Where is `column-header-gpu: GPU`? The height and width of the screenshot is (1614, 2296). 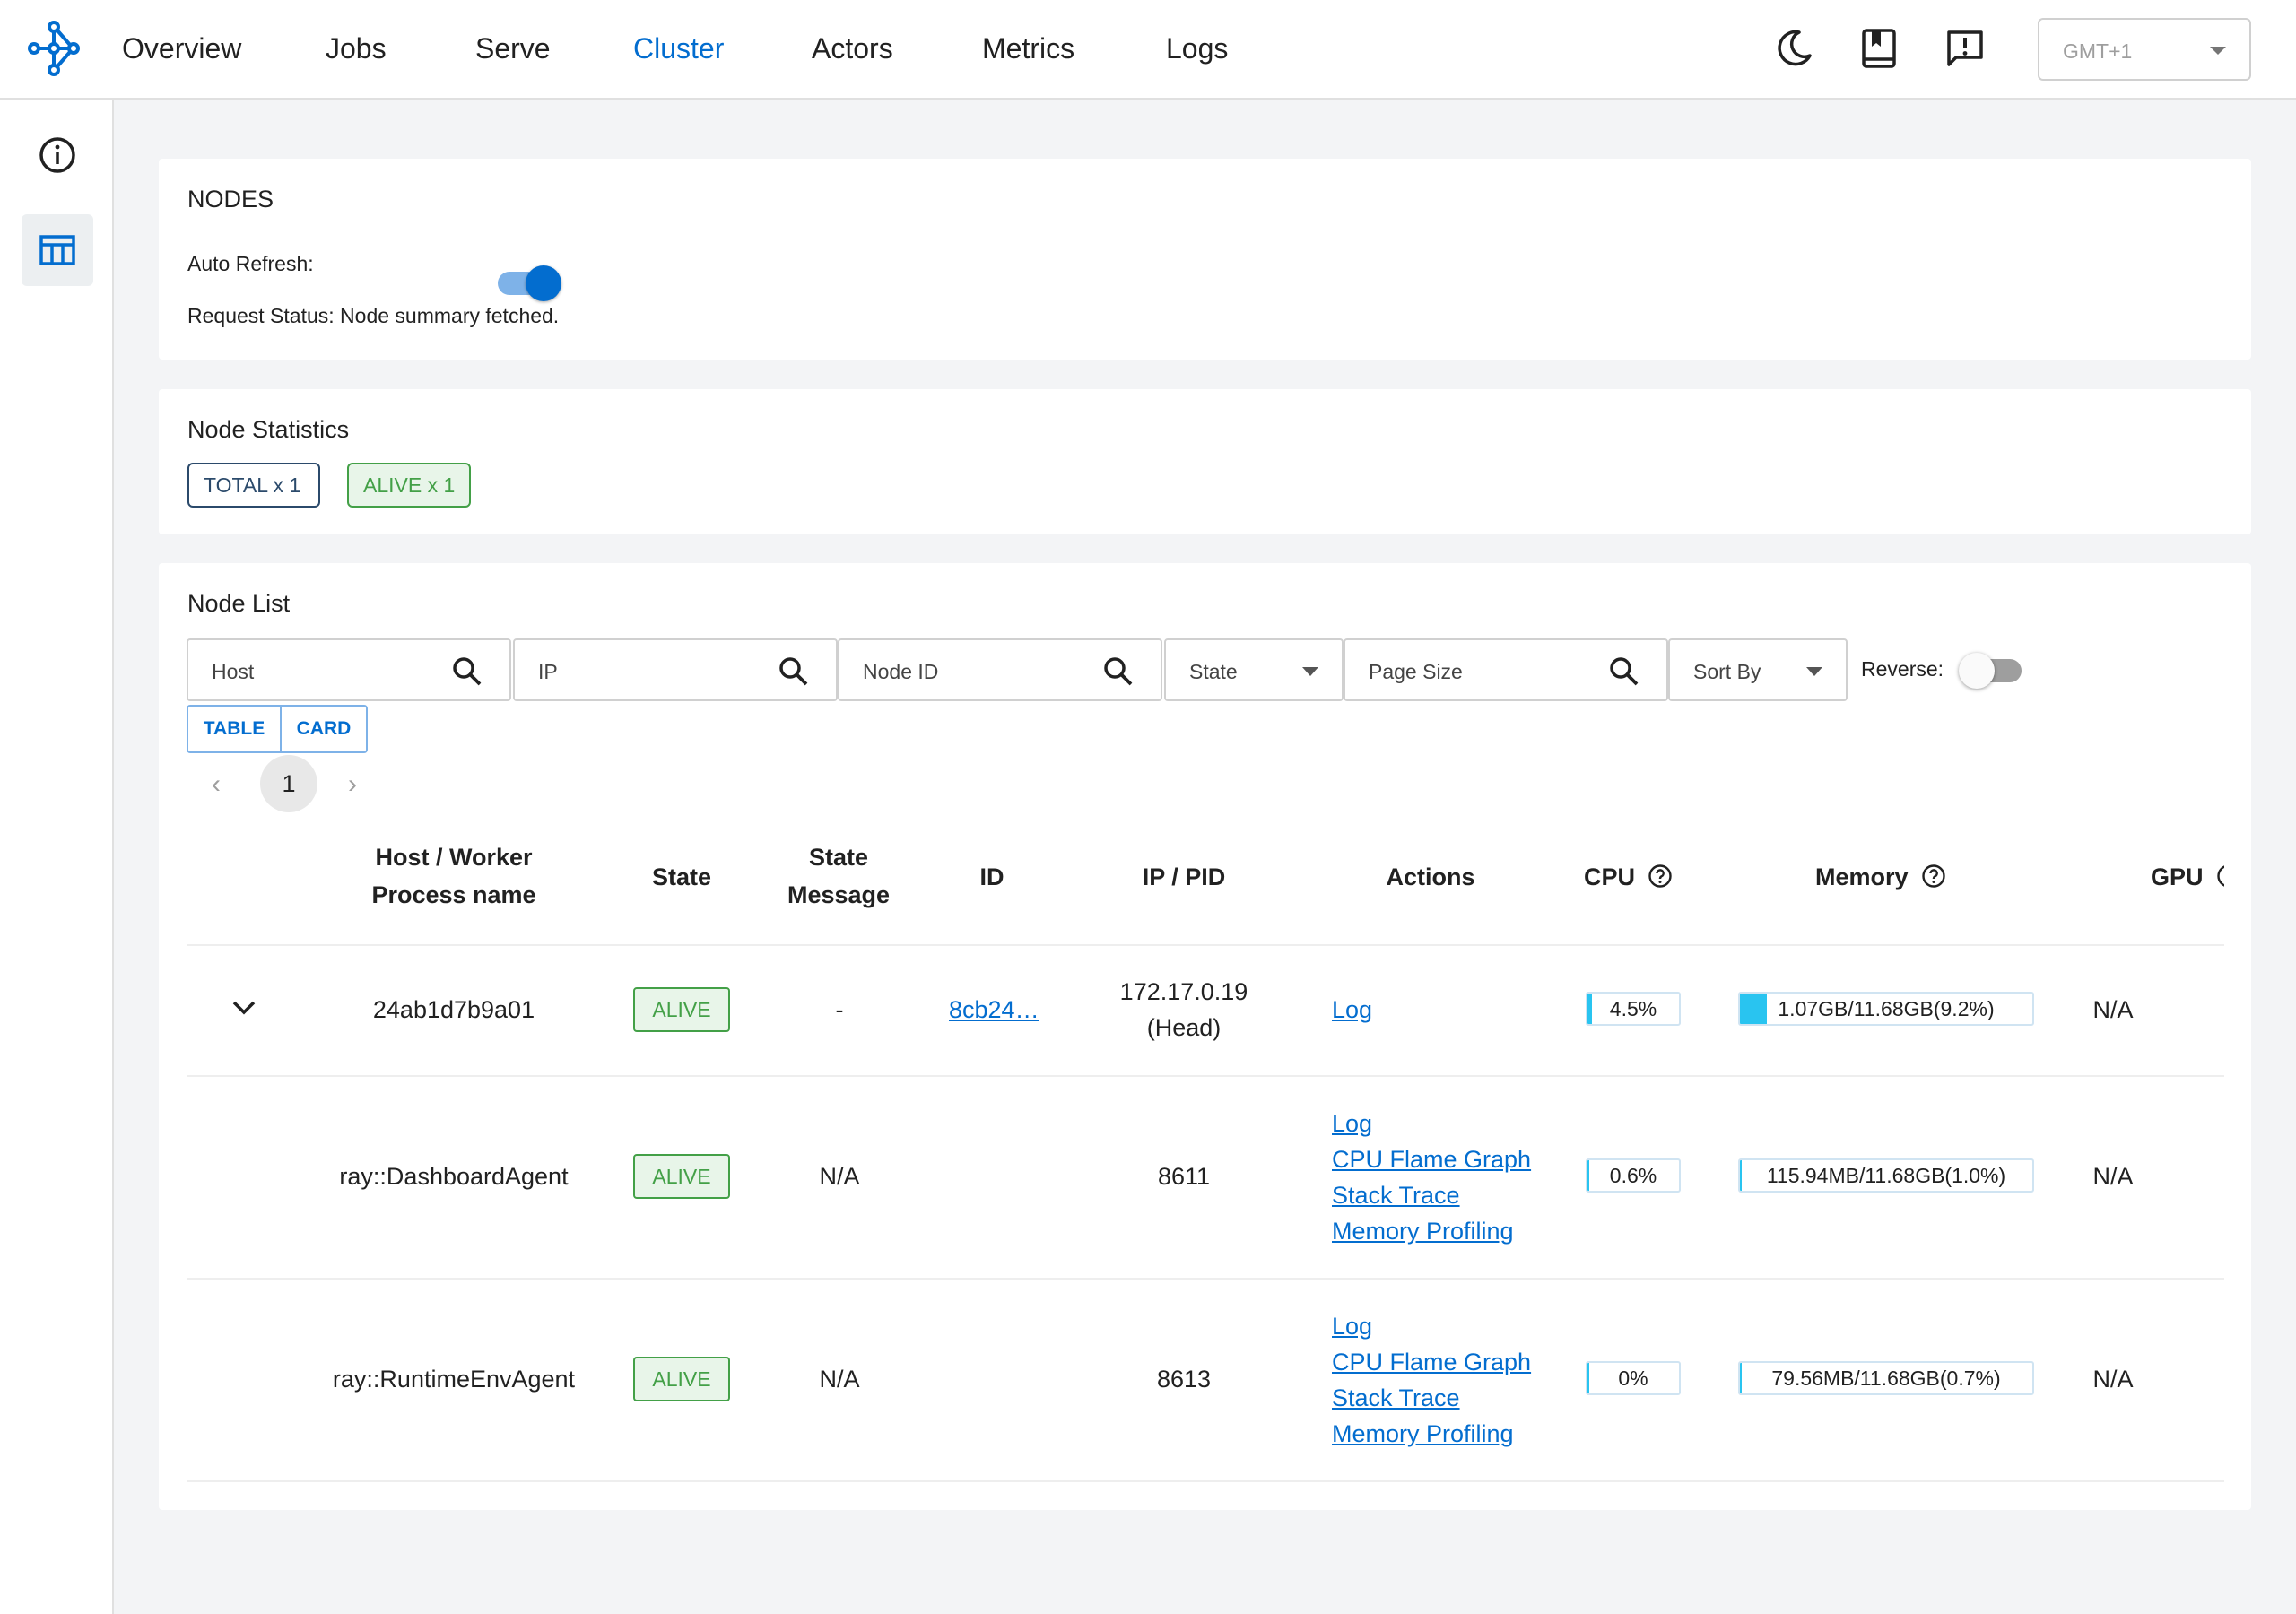 column-header-gpu: GPU is located at coordinates (2187, 877).